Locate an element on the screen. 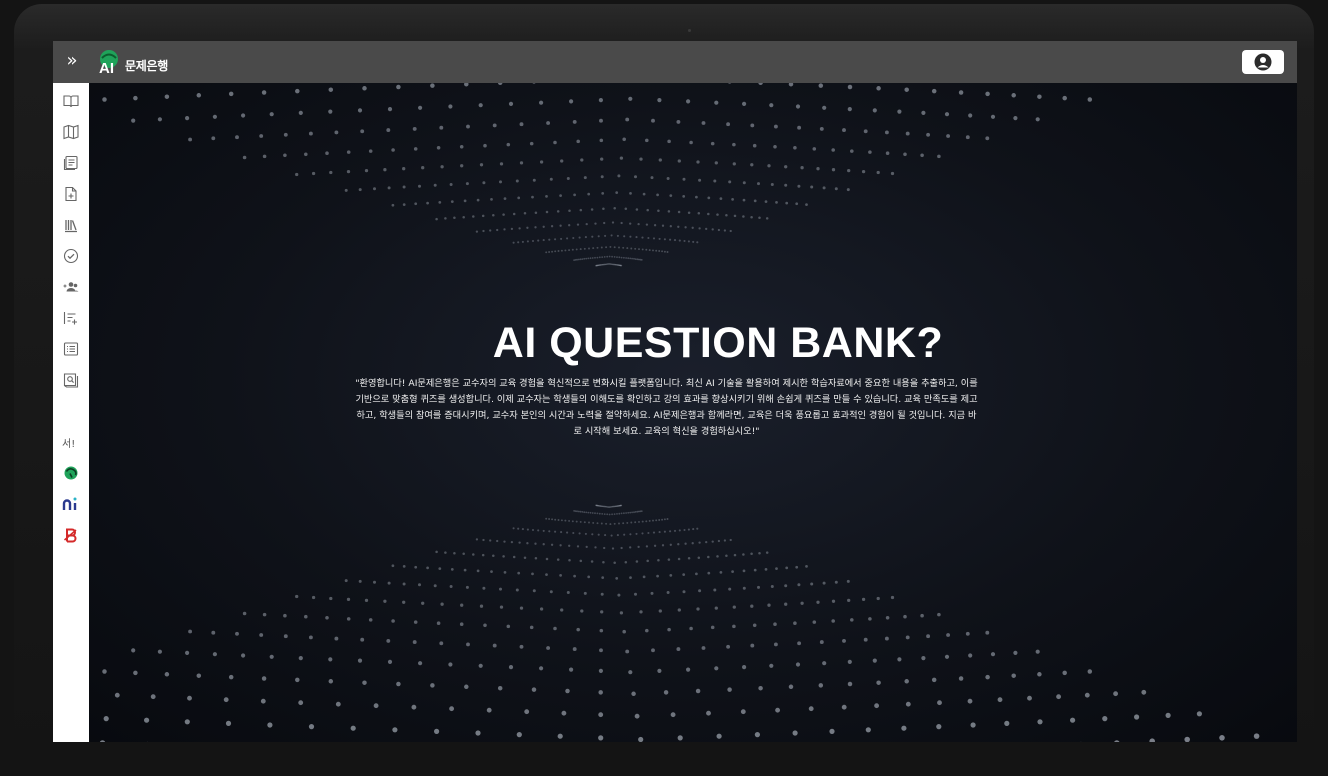 Image resolution: width=1328 pixels, height=776 pixels. app-logo: AI 문제은행 is located at coordinates (132, 62).